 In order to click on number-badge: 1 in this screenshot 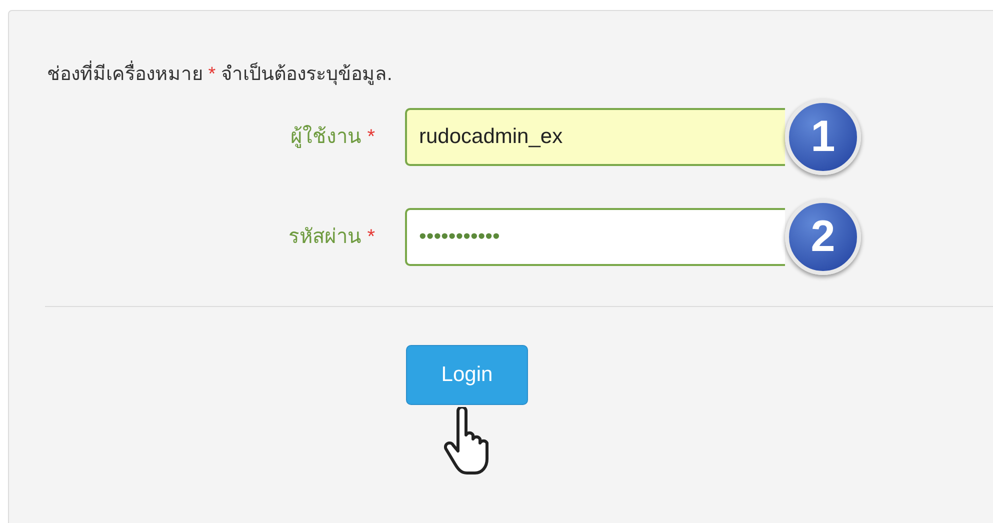, I will do `click(823, 136)`.